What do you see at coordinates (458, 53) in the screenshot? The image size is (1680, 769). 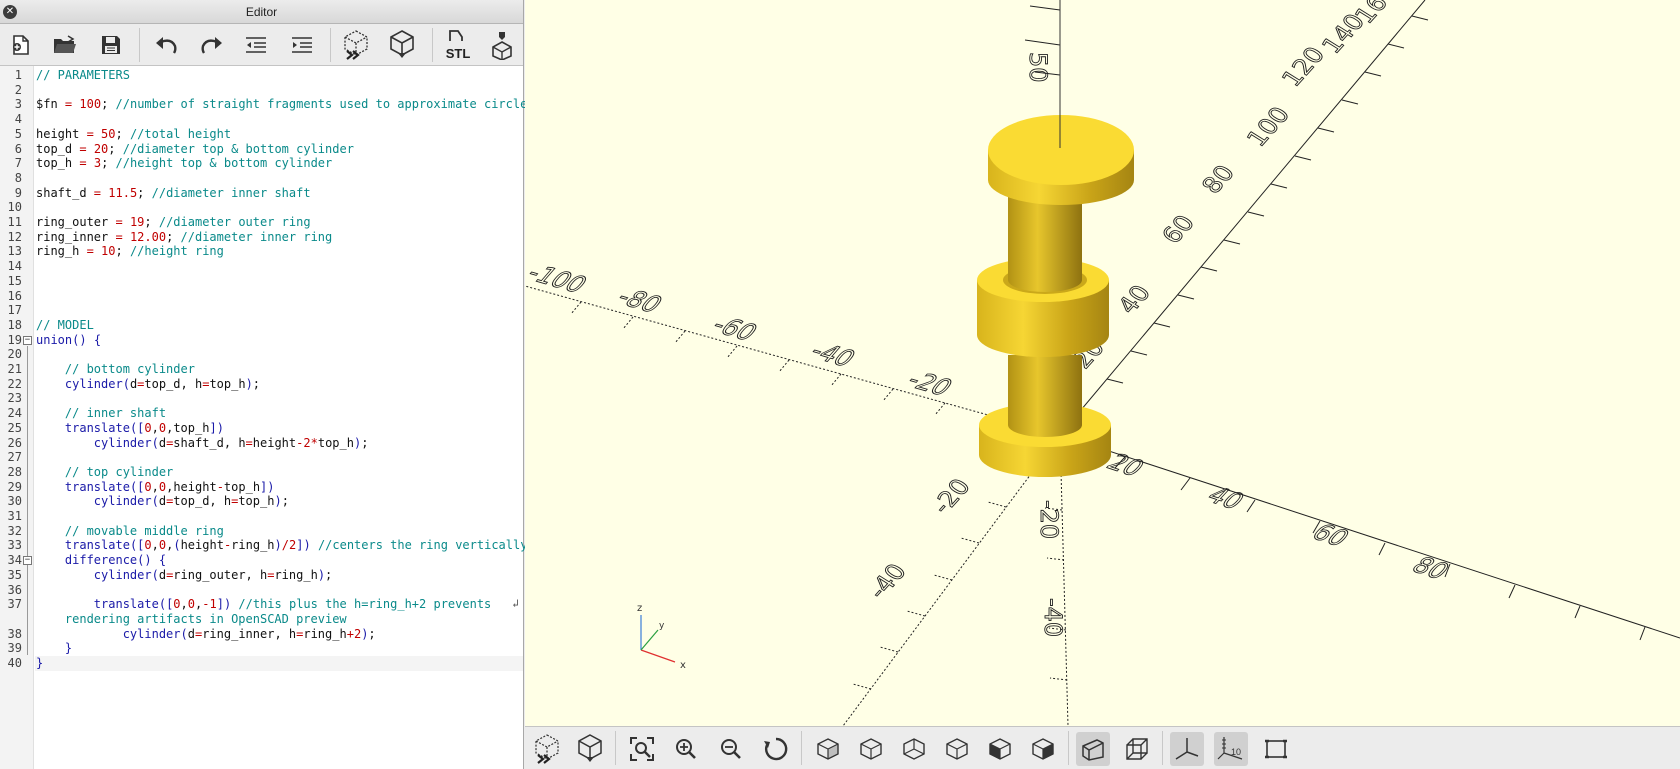 I see `stl-label: STL` at bounding box center [458, 53].